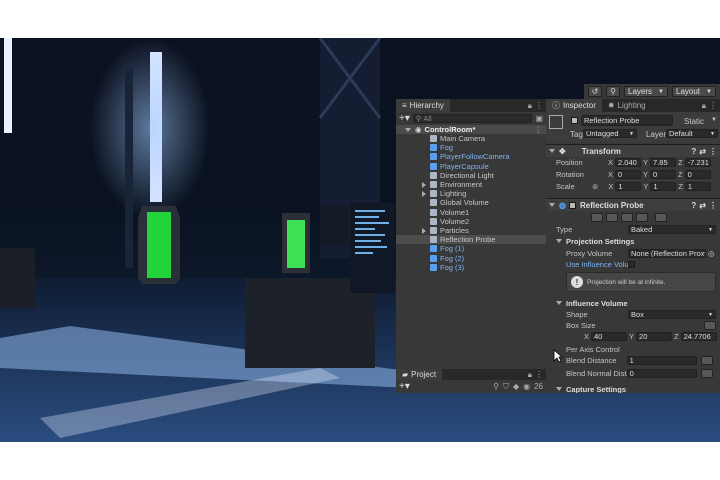 Image resolution: width=720 pixels, height=480 pixels. What do you see at coordinates (471, 212) in the screenshot?
I see `hierarchy-item: Volume1` at bounding box center [471, 212].